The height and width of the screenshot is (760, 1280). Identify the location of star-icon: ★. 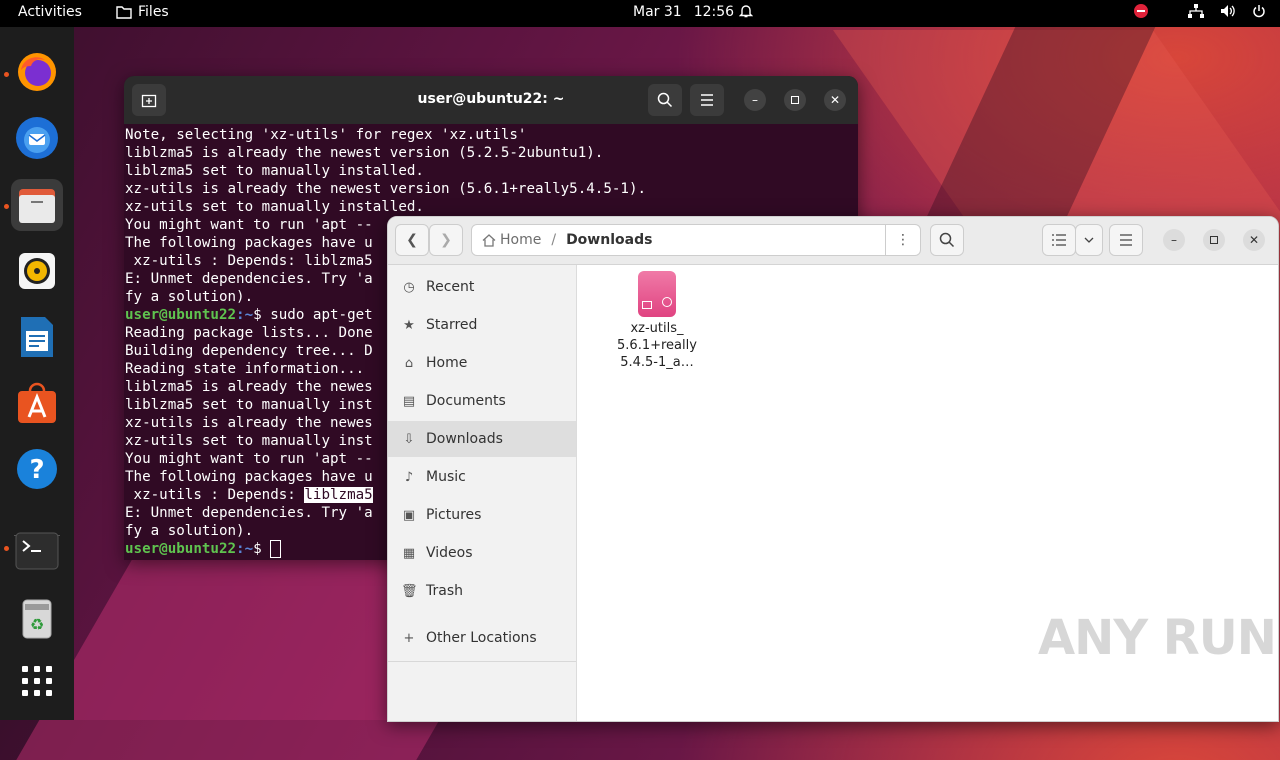
(409, 325).